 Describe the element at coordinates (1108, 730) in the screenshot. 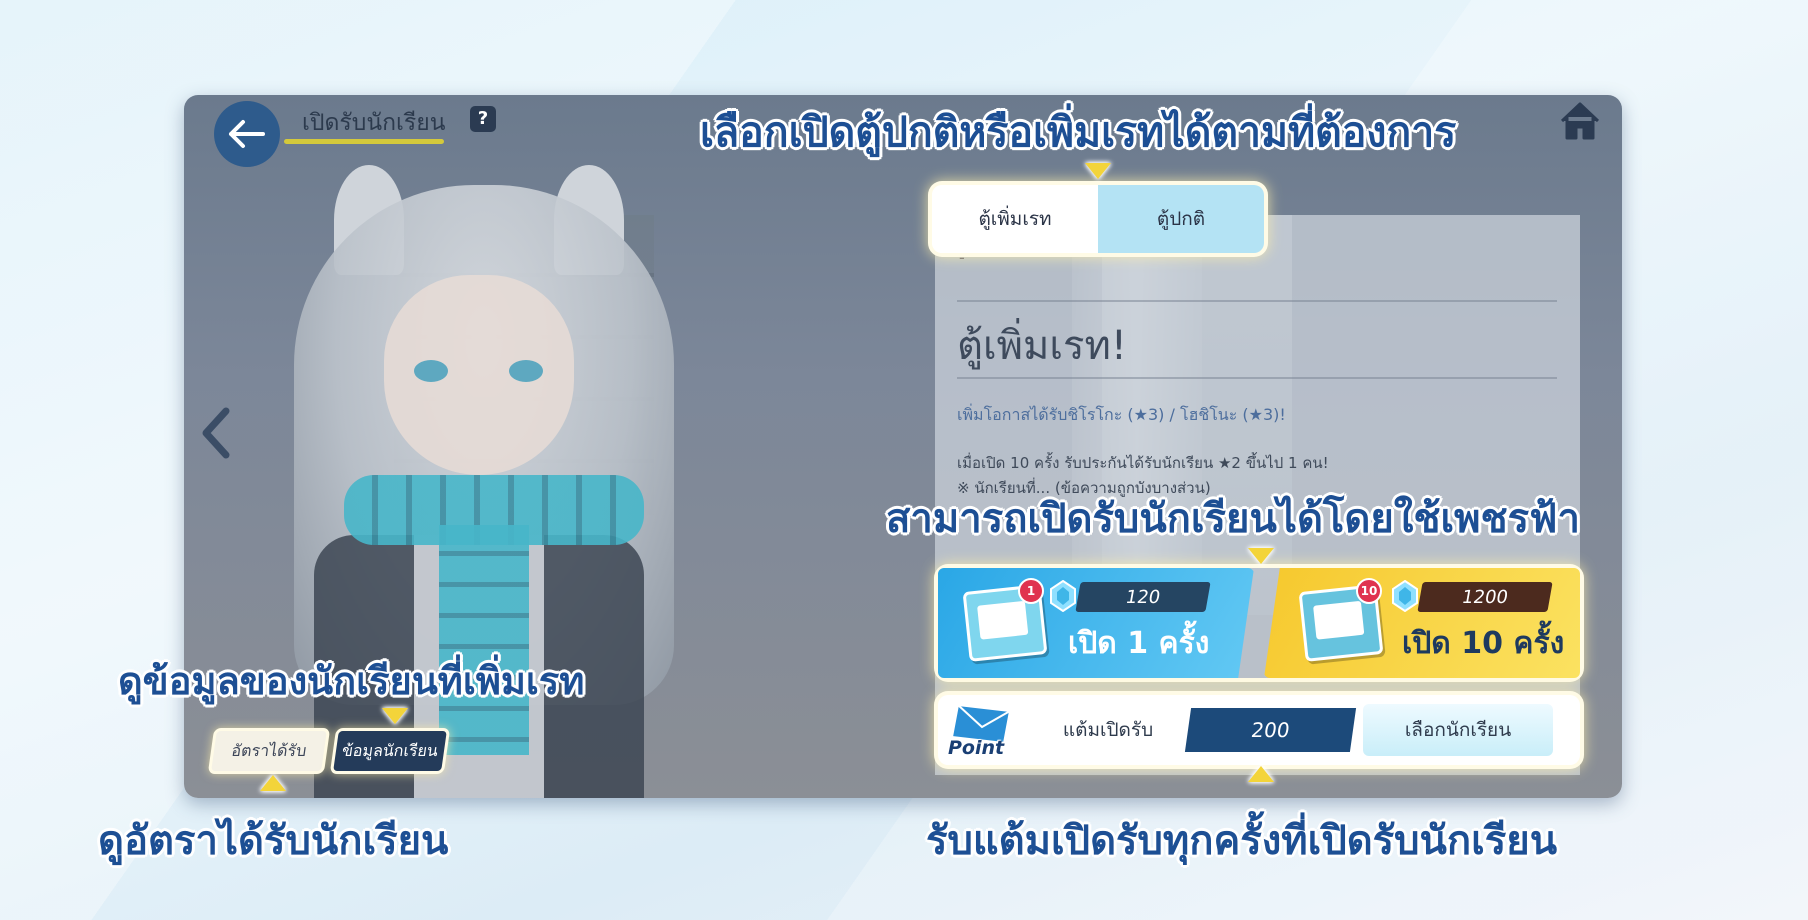

I see `points-label: แต้มเปิดรับ` at that location.